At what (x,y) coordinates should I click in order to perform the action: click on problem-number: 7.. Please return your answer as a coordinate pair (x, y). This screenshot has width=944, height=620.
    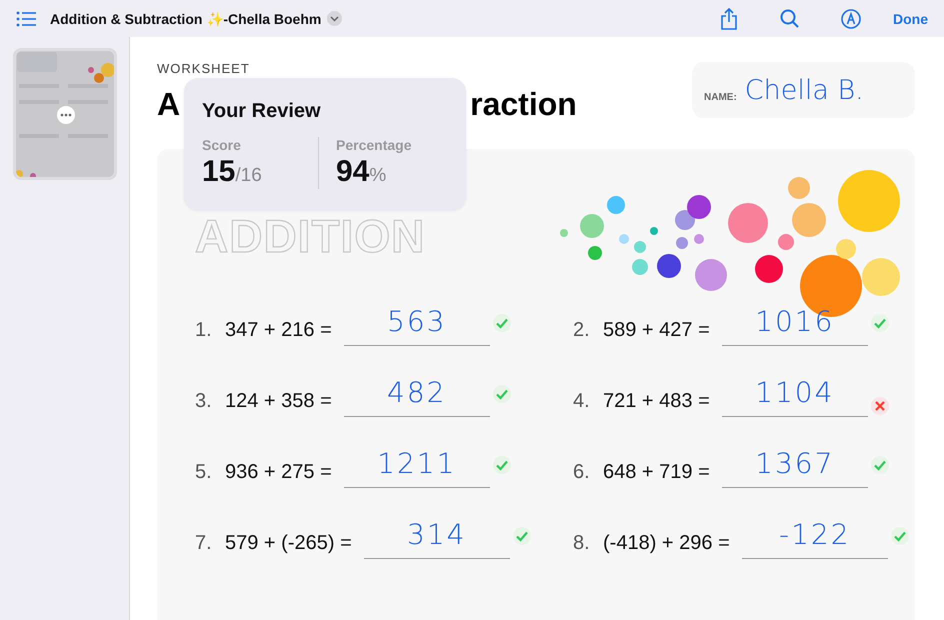
    Looking at the image, I should click on (204, 543).